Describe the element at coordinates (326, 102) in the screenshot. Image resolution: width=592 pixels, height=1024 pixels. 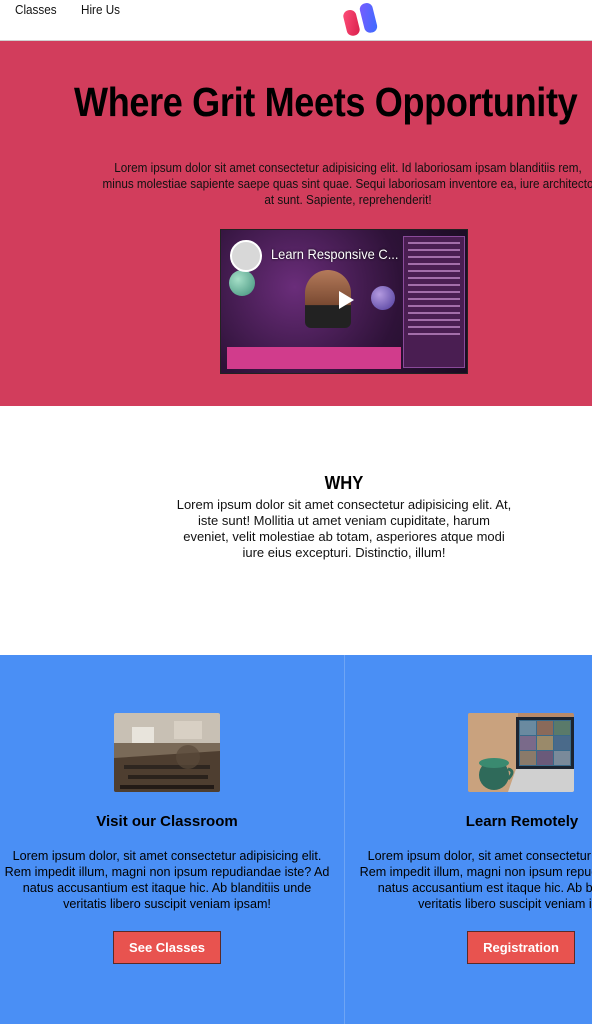
I see `hero-title: Where Grit Meets Opportunity` at that location.